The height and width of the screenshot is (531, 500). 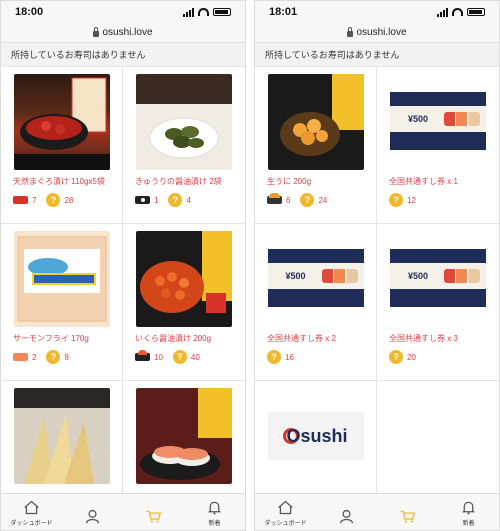 What do you see at coordinates (186, 272) in the screenshot?
I see `ikura-art` at bounding box center [186, 272].